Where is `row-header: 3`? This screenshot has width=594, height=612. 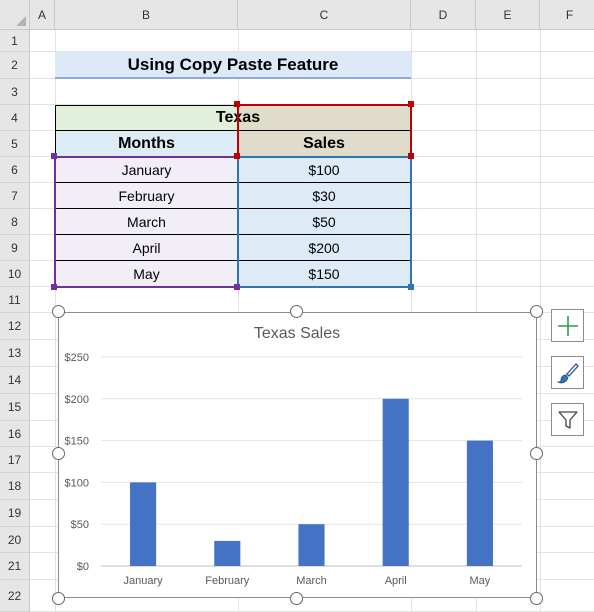
row-header: 3 is located at coordinates (15, 92).